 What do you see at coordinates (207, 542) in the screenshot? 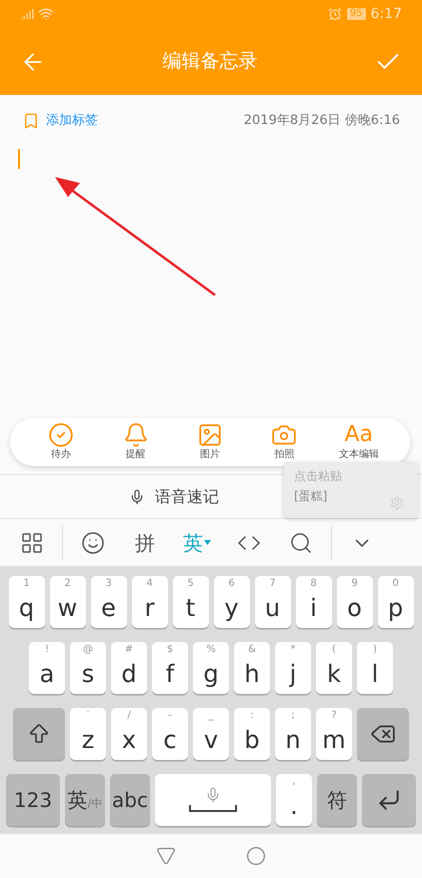
I see `caret-icon` at bounding box center [207, 542].